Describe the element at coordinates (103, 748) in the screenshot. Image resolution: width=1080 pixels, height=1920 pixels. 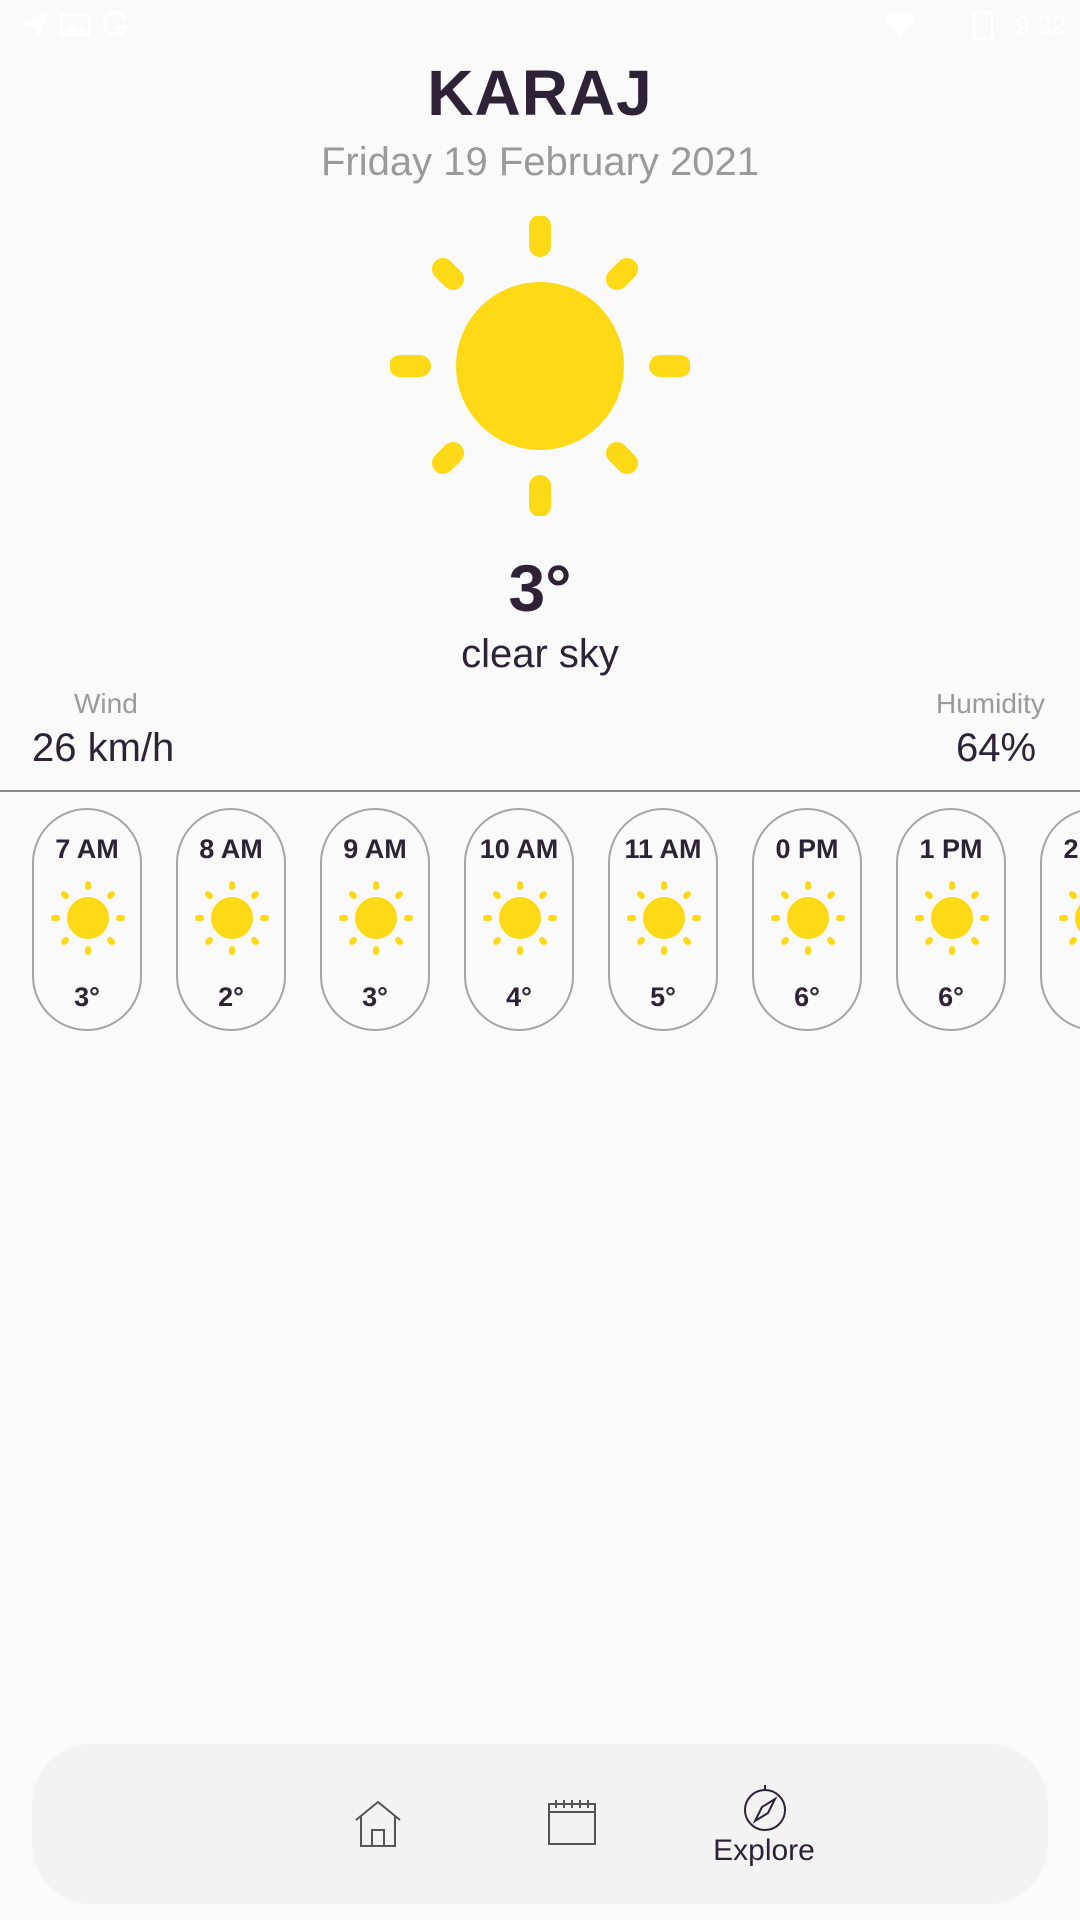
I see `wind-value: 26 km/h` at that location.